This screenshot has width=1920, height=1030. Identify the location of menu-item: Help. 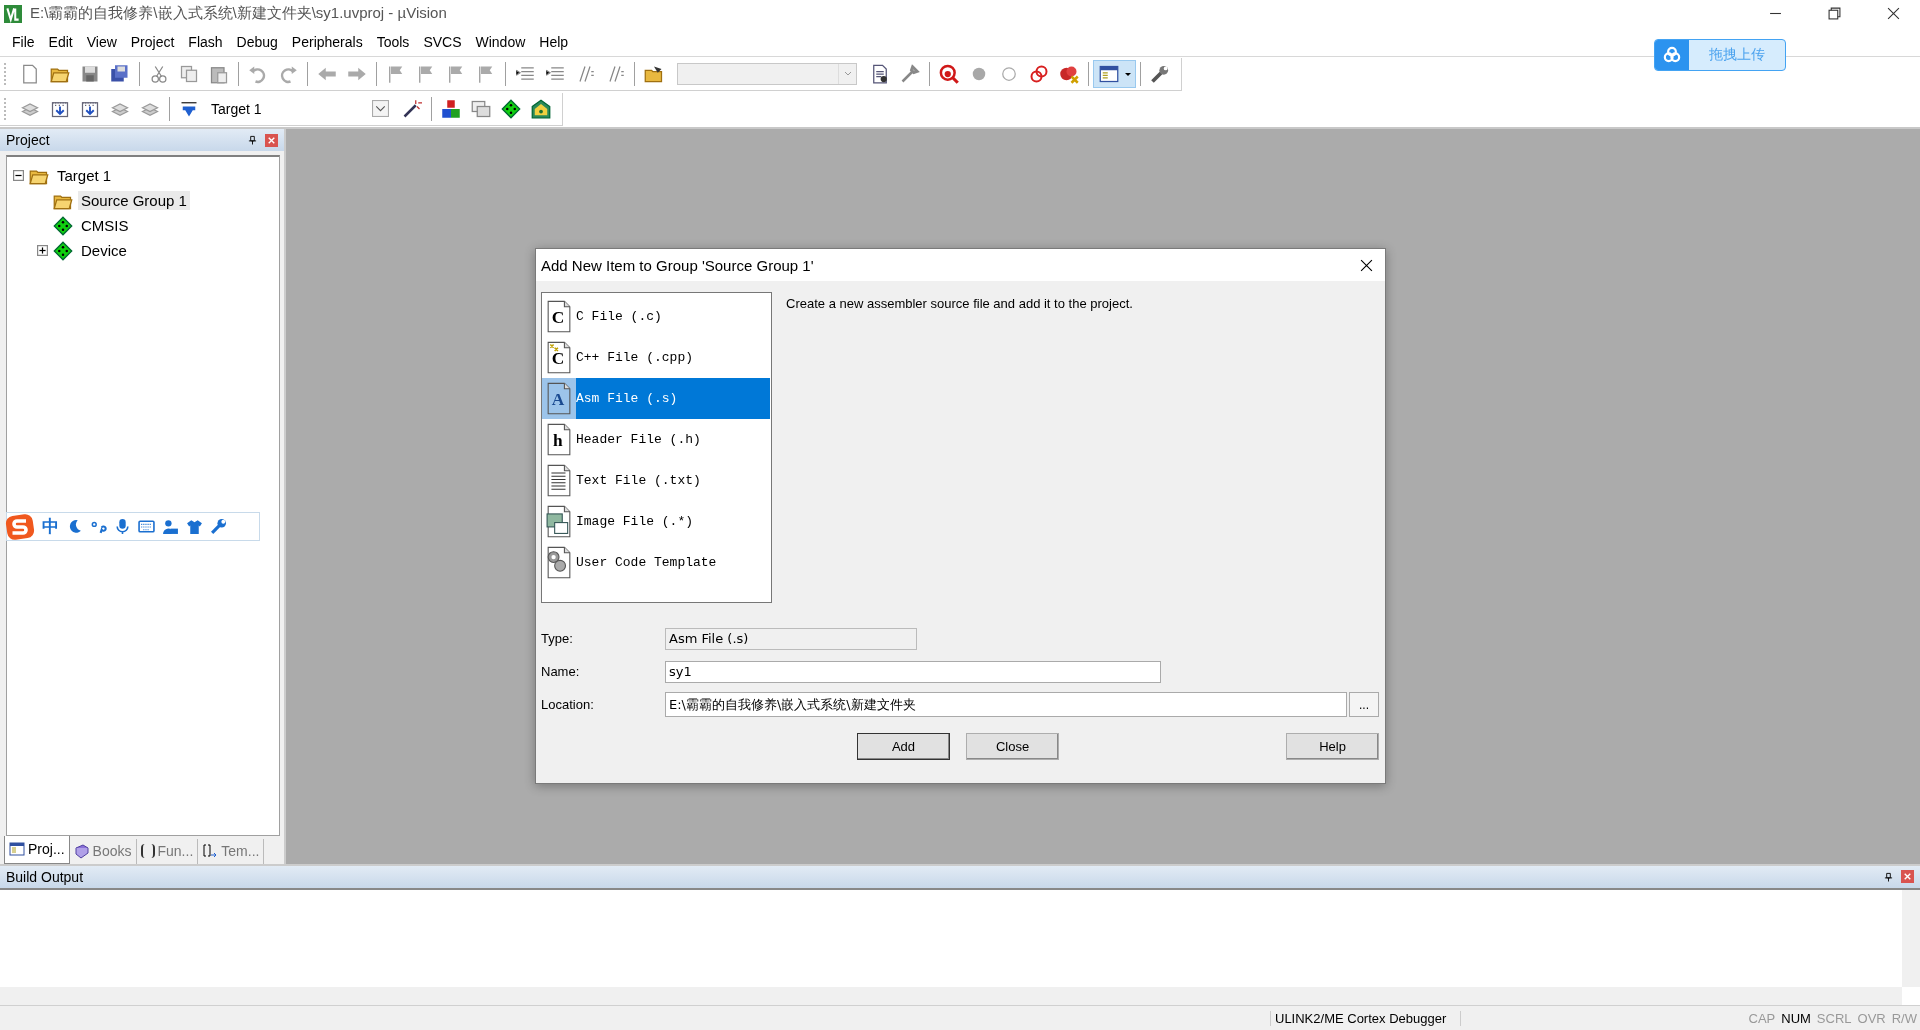
(555, 41).